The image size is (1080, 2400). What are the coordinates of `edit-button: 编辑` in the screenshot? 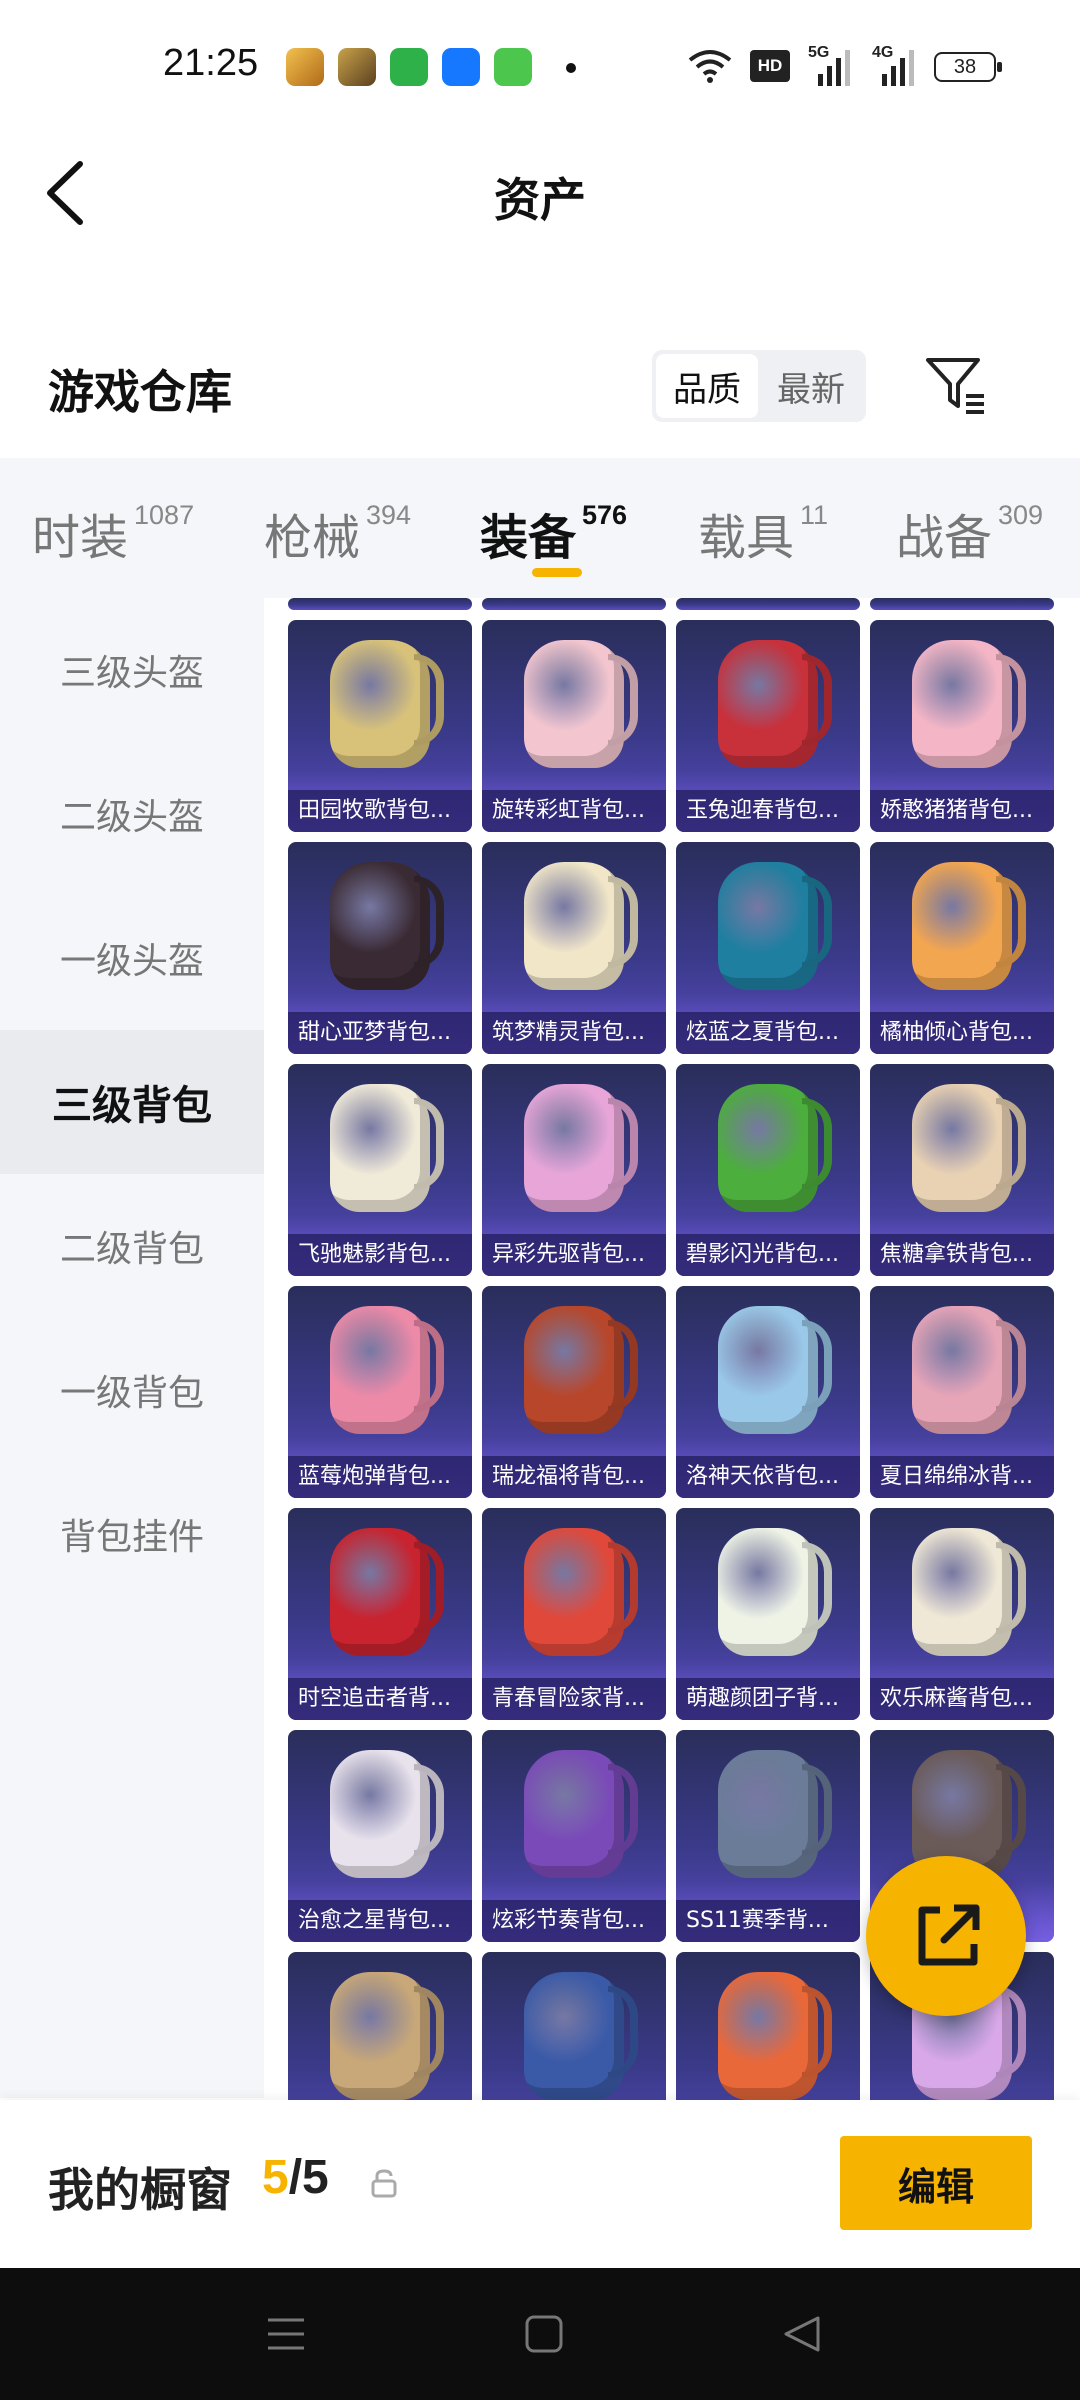 It's located at (936, 2183).